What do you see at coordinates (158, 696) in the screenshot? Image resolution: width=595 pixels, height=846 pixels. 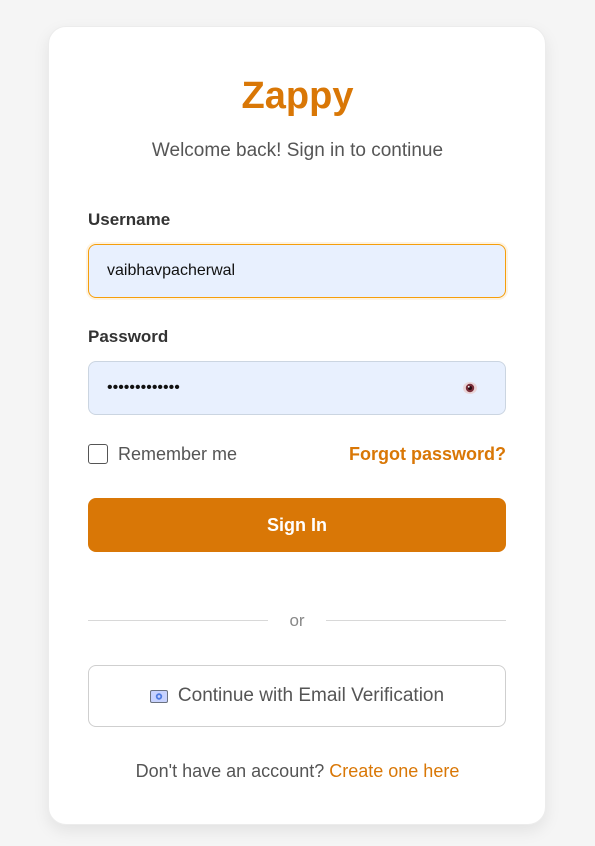 I see `email-icon` at bounding box center [158, 696].